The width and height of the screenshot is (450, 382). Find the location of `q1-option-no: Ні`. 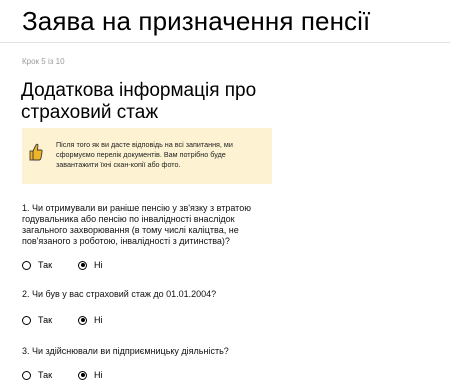

q1-option-no: Ні is located at coordinates (90, 265).